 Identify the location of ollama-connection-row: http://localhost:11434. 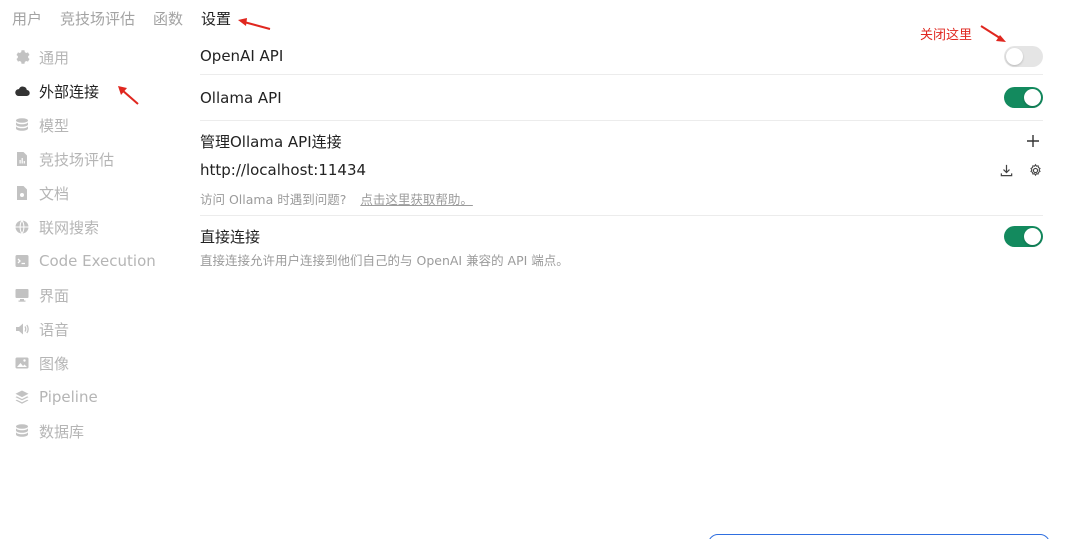
(621, 170).